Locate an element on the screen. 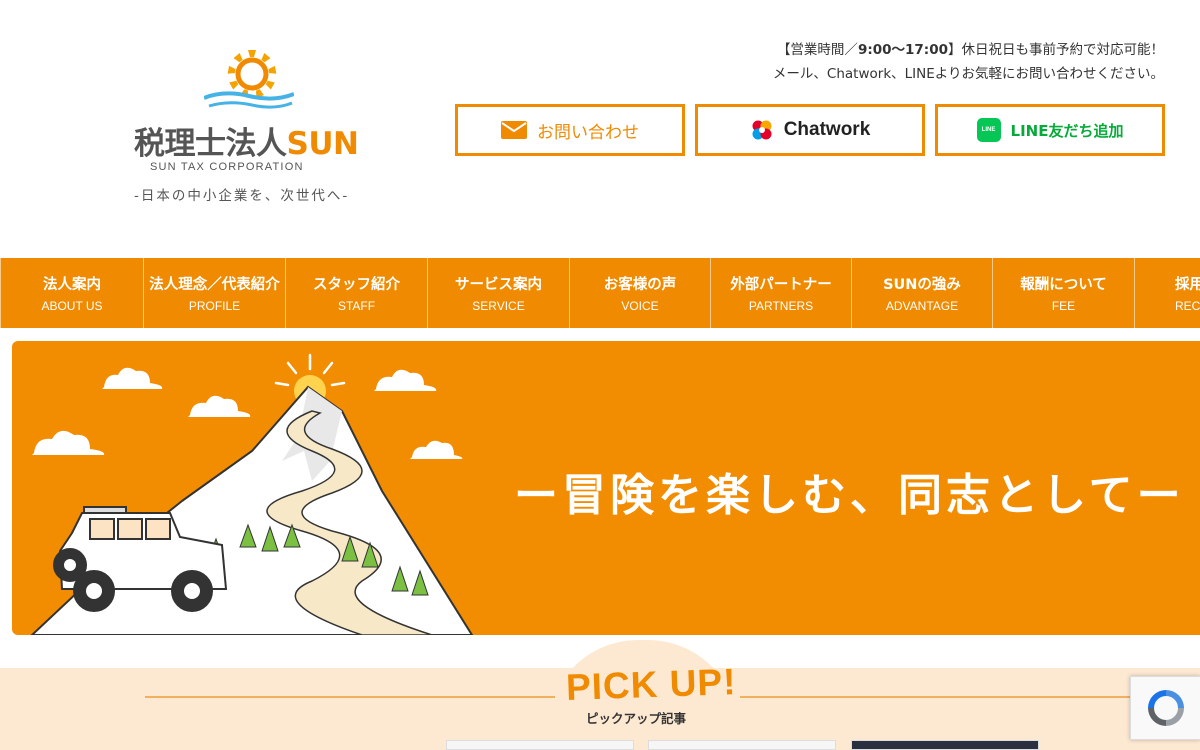 The width and height of the screenshot is (1200, 750). chatwork-icon is located at coordinates (762, 130).